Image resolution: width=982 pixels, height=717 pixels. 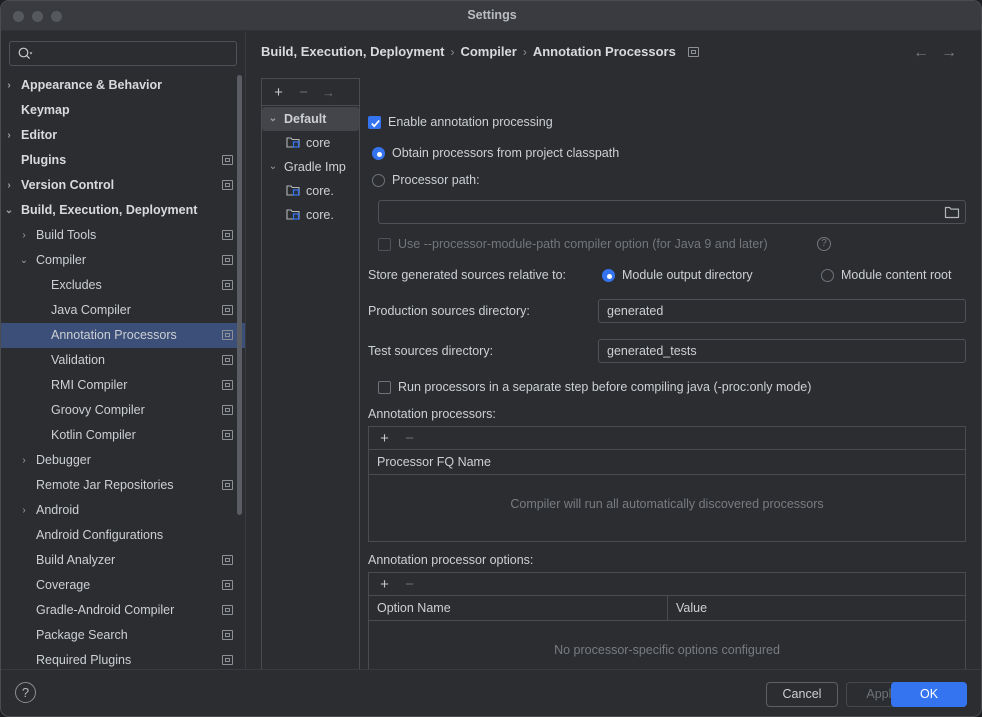 I want to click on annotation-processors-table-title: Annotation processors:, so click(x=432, y=414).